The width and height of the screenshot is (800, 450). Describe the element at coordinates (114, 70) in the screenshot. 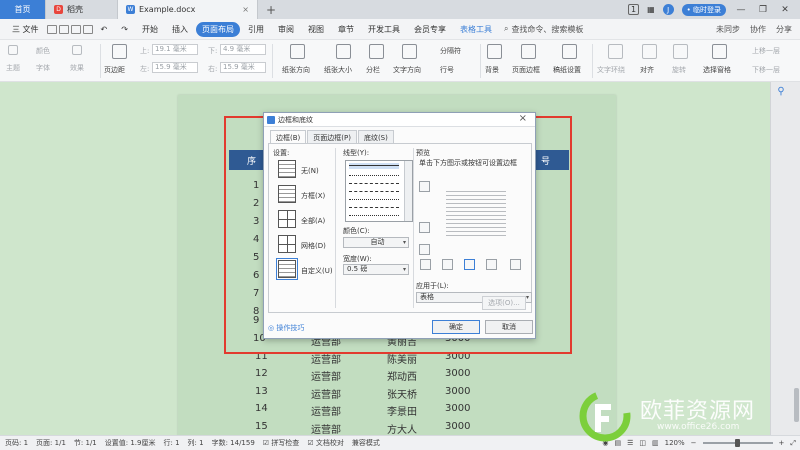

I see `margins-button: 页边距` at that location.